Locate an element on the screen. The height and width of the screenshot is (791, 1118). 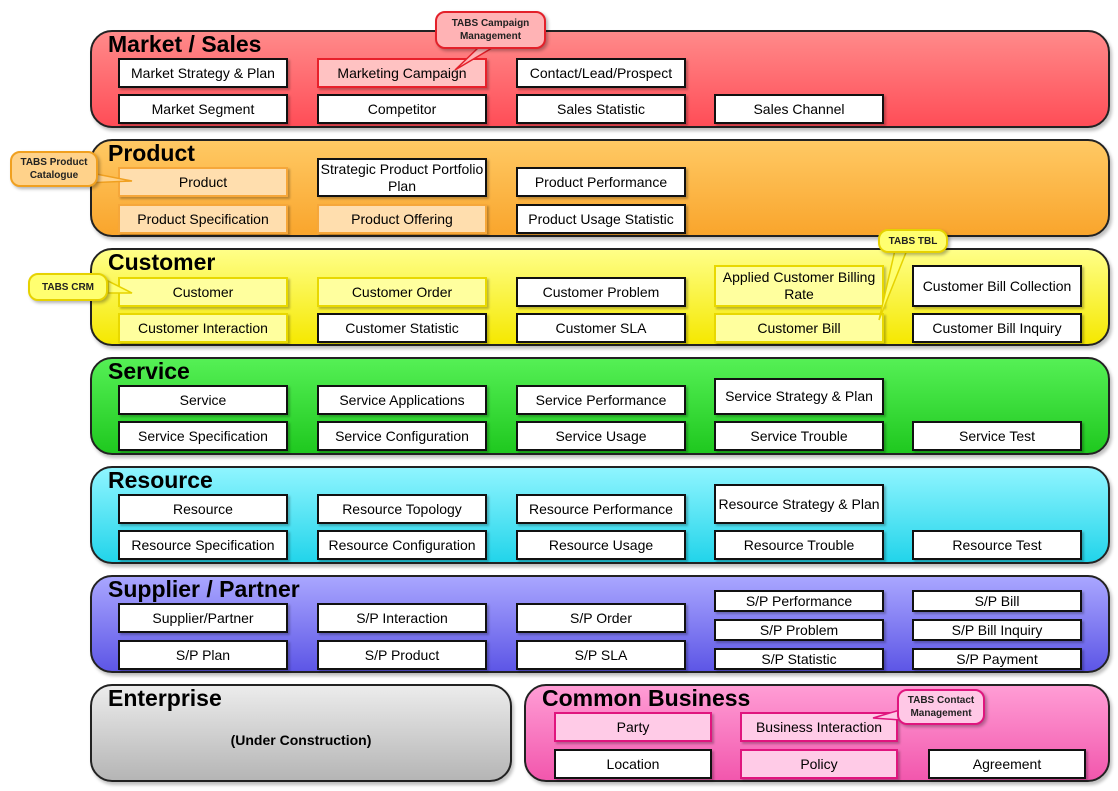
entity-service-specification: Service Specification is located at coordinates (203, 436).